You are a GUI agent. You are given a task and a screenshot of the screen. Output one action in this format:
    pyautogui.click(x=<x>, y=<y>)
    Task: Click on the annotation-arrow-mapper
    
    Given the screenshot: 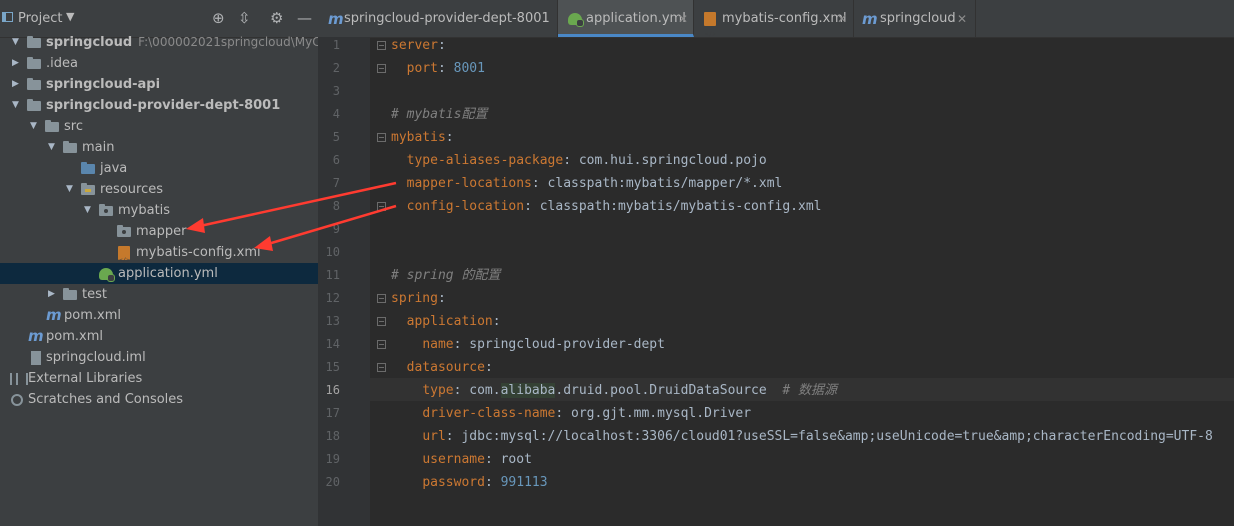 What is the action you would take?
    pyautogui.click(x=298, y=204)
    